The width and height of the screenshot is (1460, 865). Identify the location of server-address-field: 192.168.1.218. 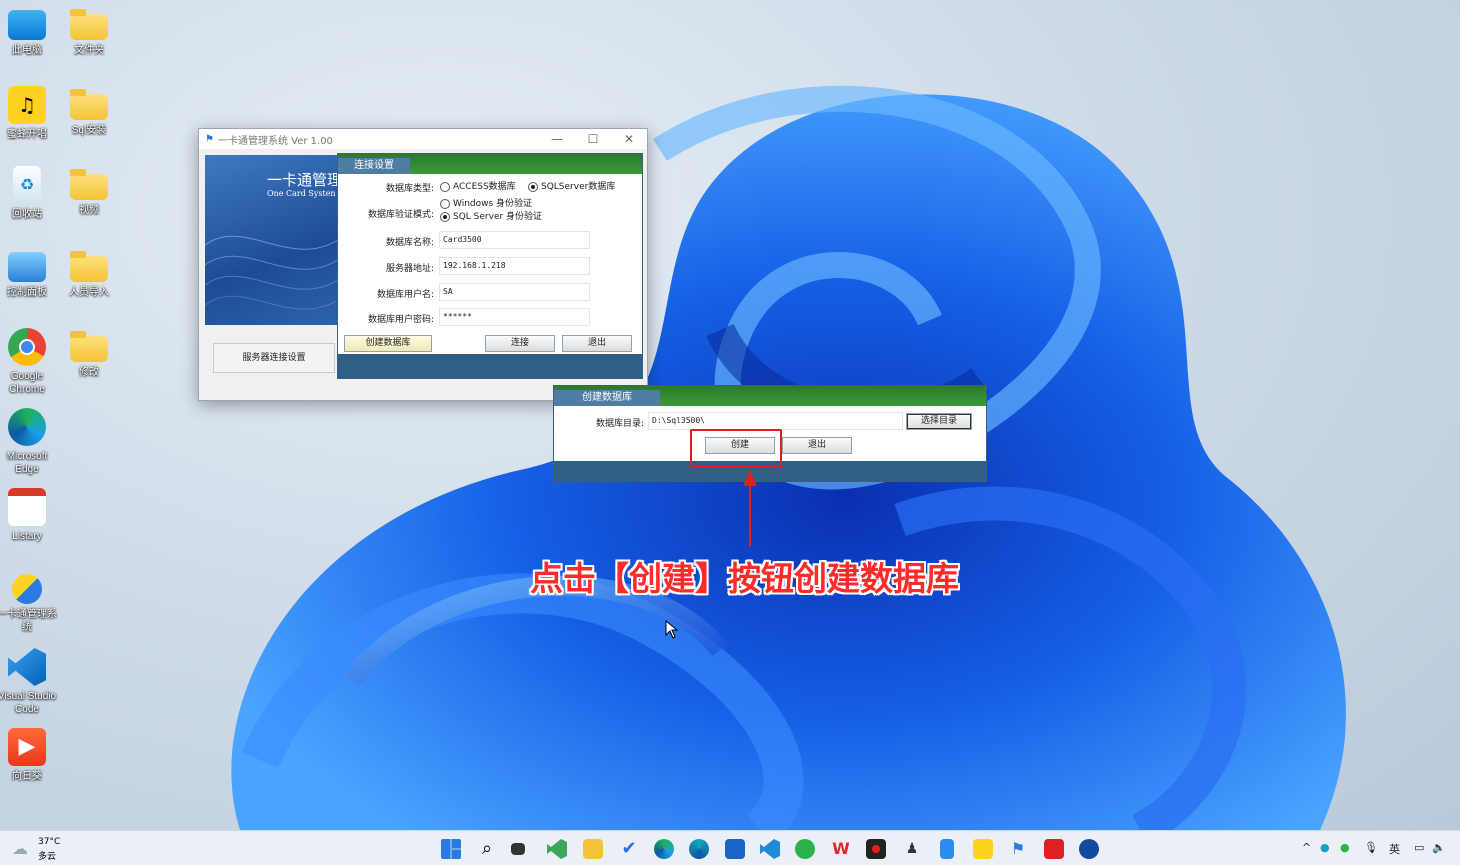
(514, 266).